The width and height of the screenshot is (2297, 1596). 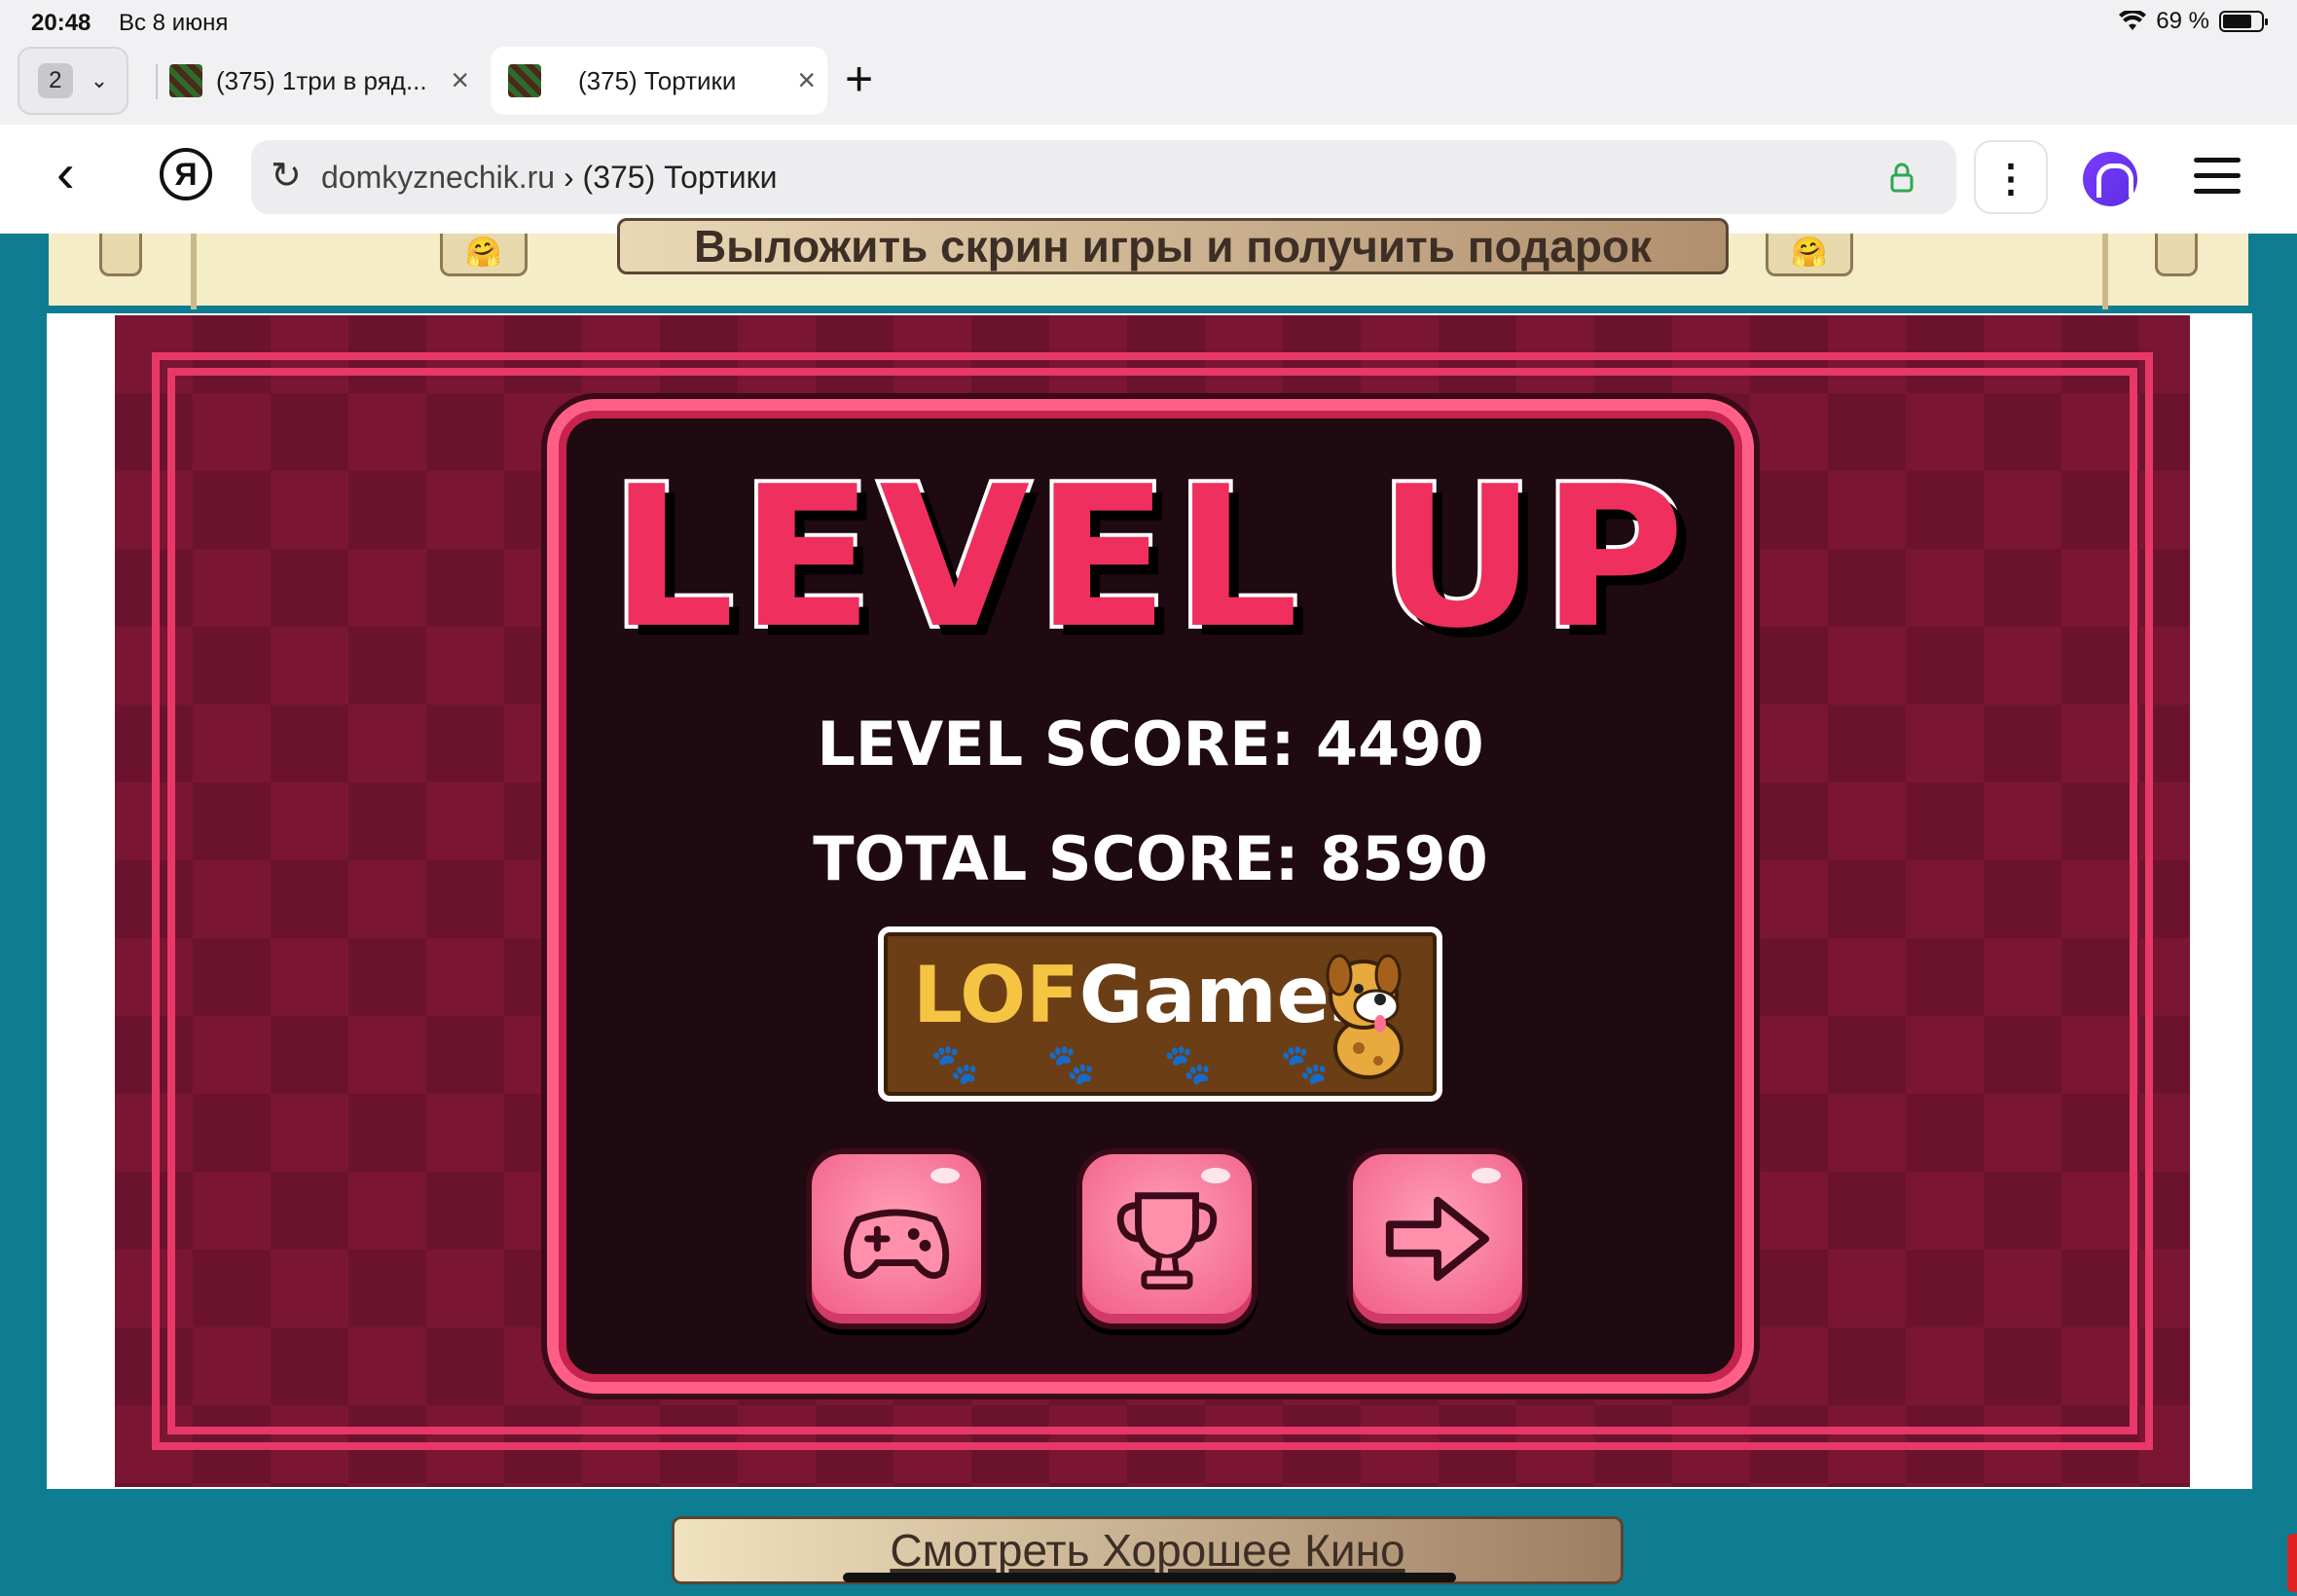 What do you see at coordinates (1149, 1577) in the screenshot?
I see `home-indicator` at bounding box center [1149, 1577].